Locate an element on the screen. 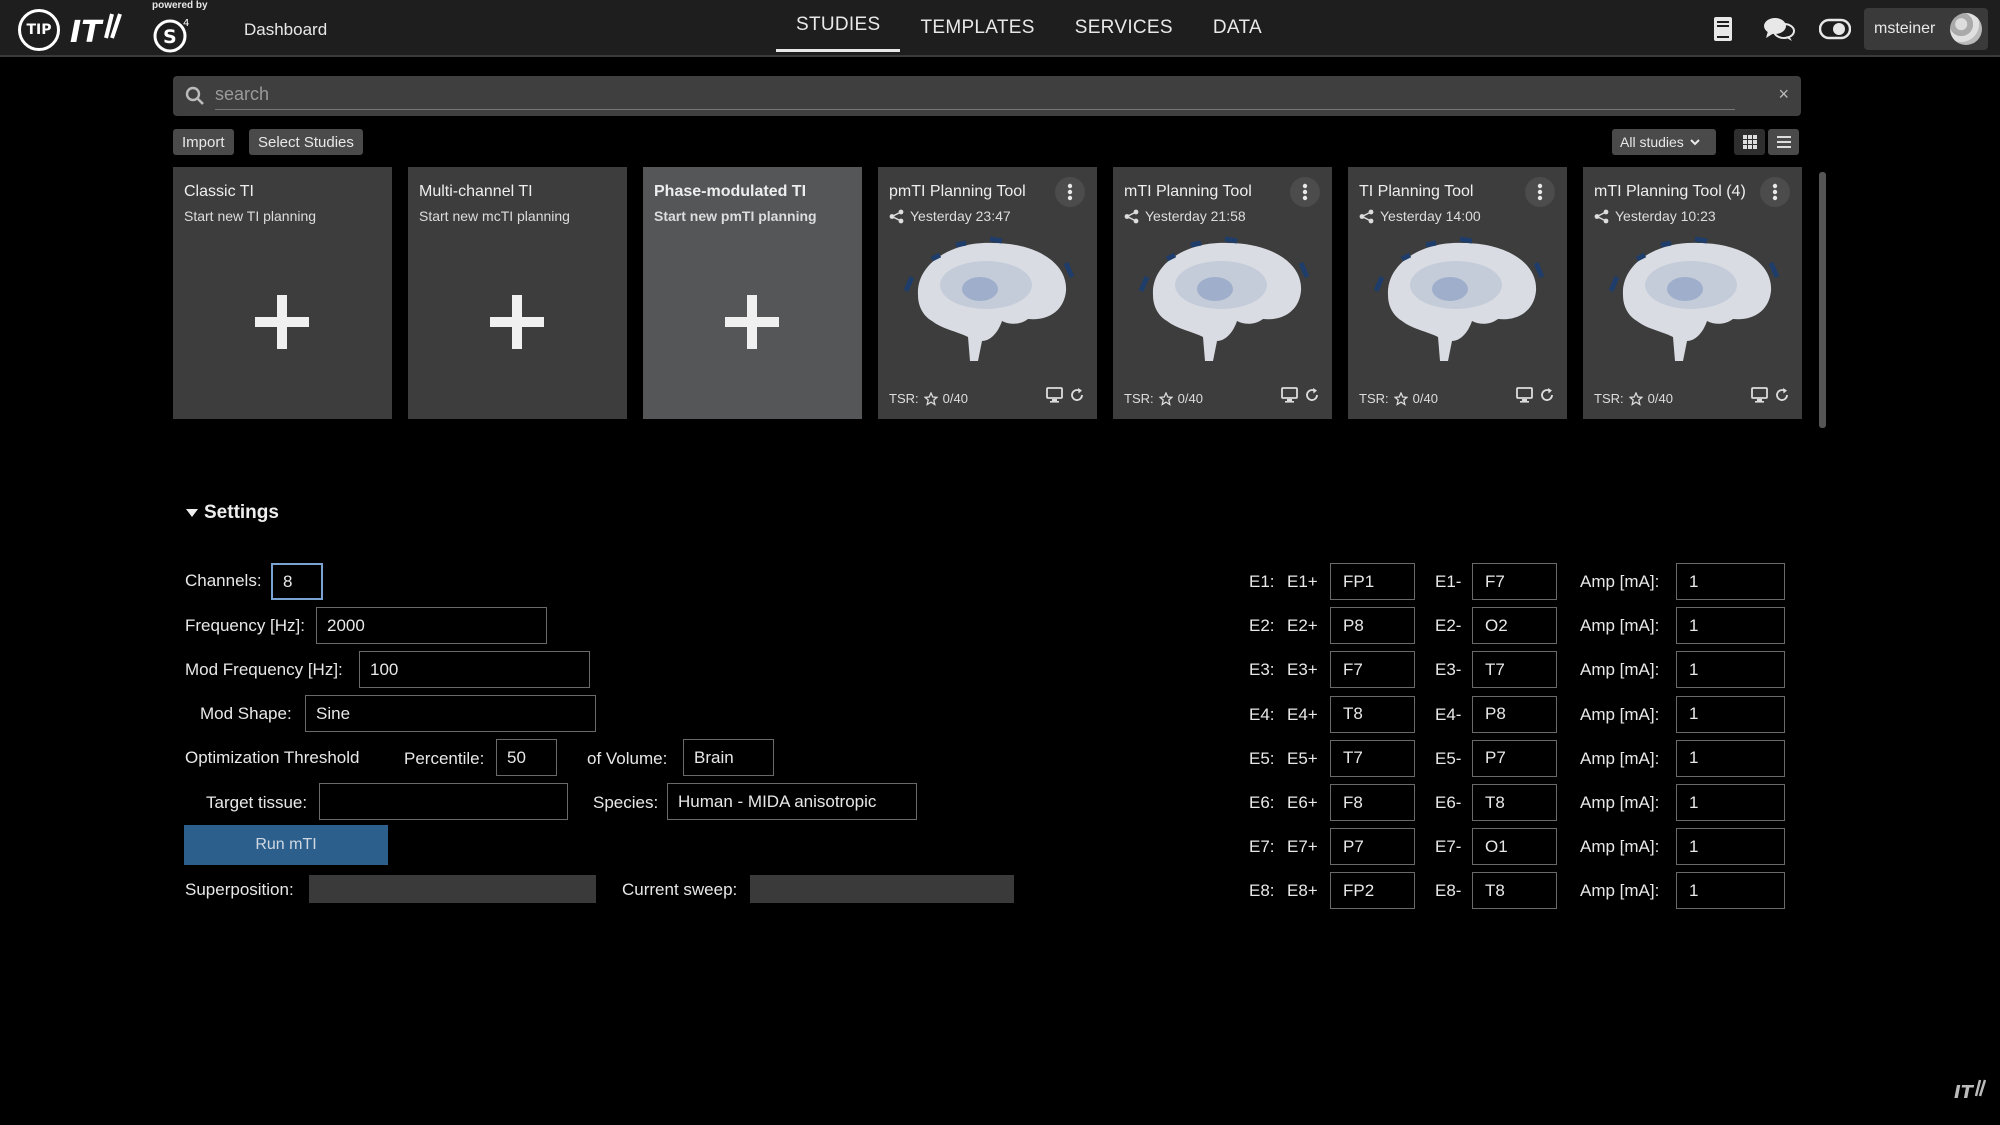 Image resolution: width=2000 pixels, height=1125 pixels. superposition-progress is located at coordinates (452, 889).